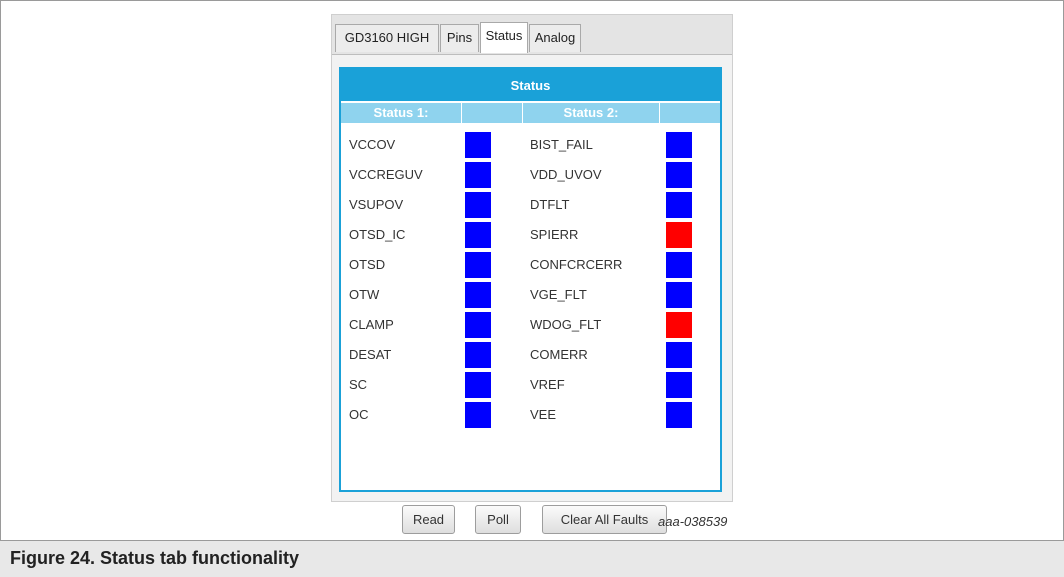 The height and width of the screenshot is (577, 1064). What do you see at coordinates (547, 384) in the screenshot?
I see `status2-label: VREF` at bounding box center [547, 384].